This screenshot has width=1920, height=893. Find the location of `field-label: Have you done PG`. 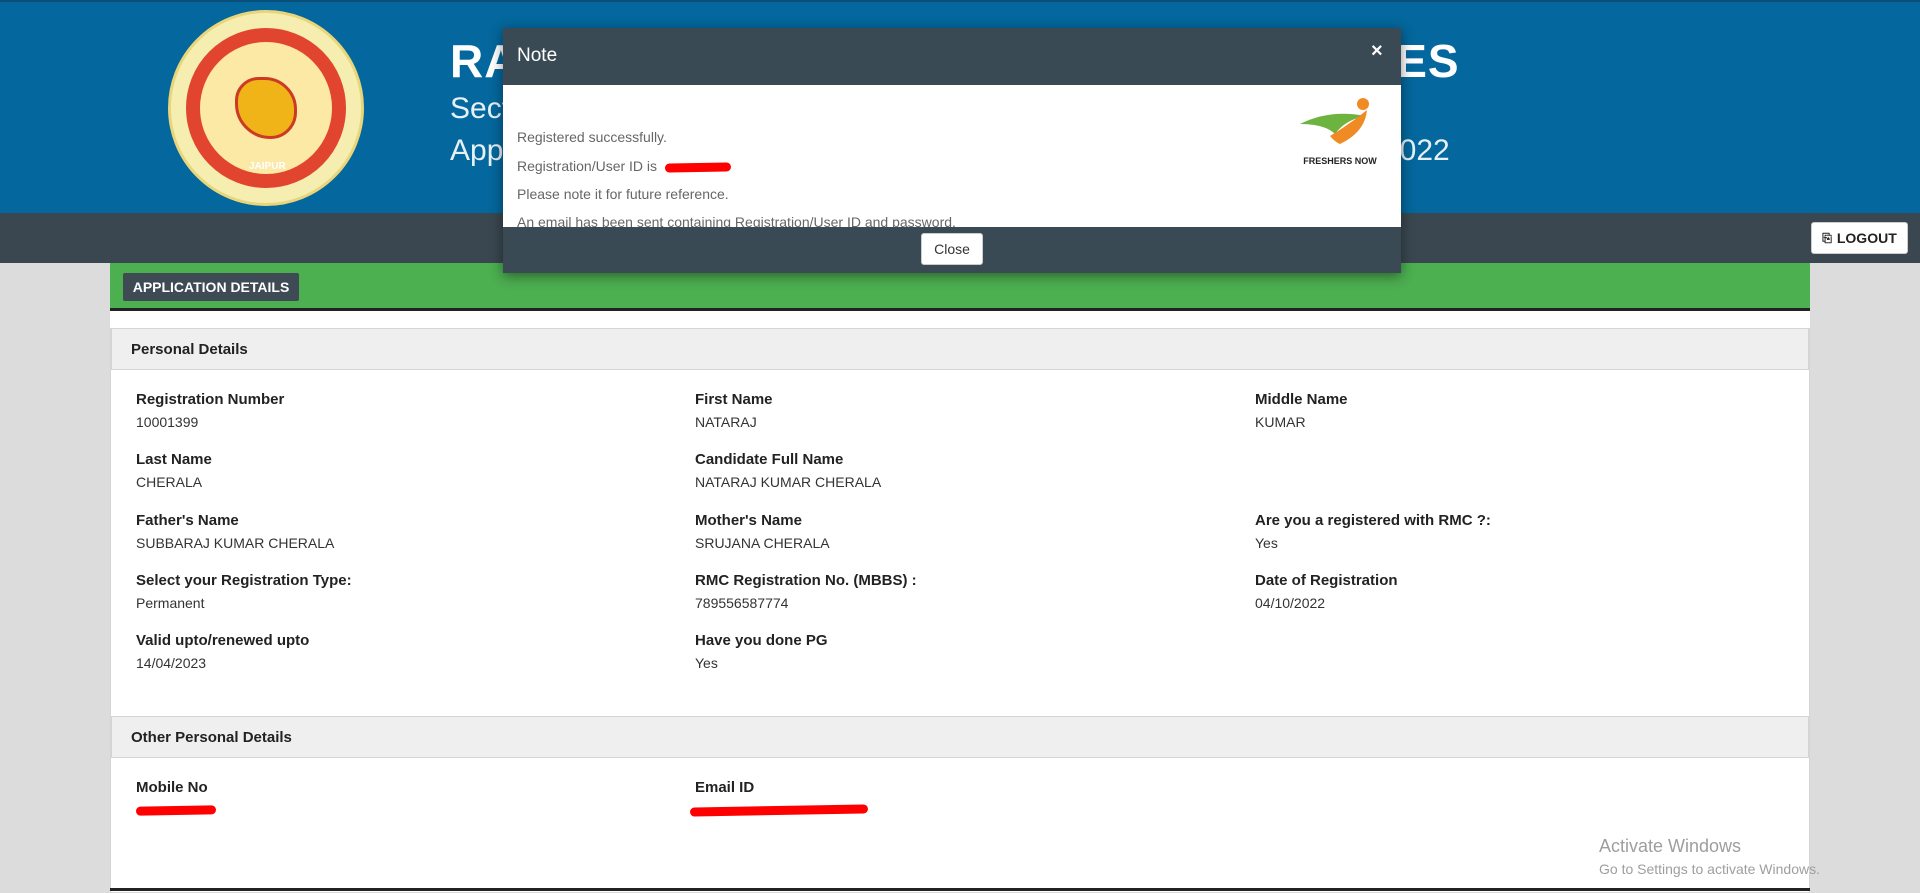

field-label: Have you done PG is located at coordinates (761, 640).